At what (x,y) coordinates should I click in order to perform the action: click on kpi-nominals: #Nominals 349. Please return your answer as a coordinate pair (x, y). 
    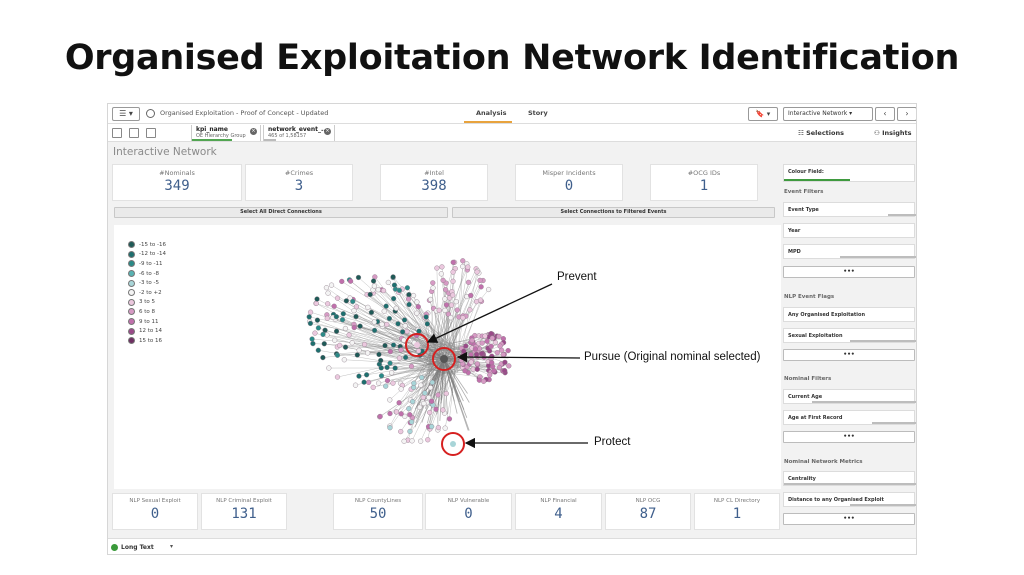
    Looking at the image, I should click on (177, 182).